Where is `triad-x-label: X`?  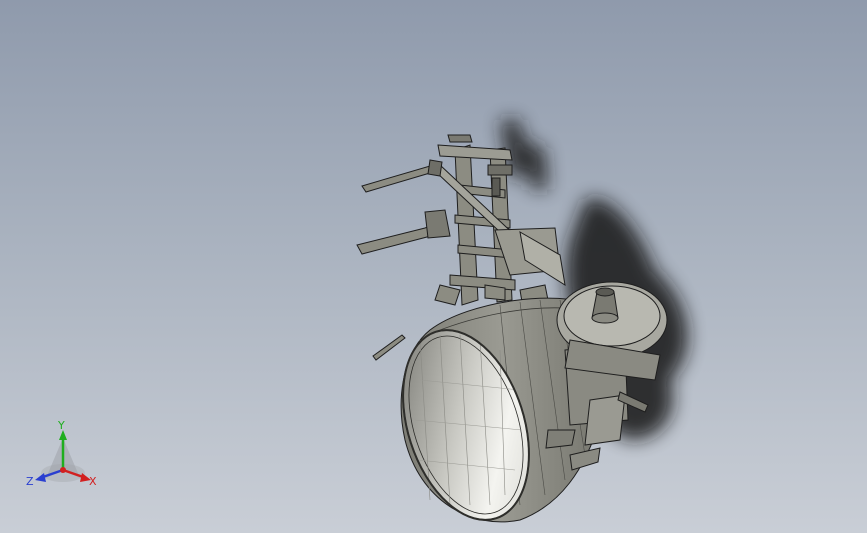
triad-x-label: X is located at coordinates (93, 481).